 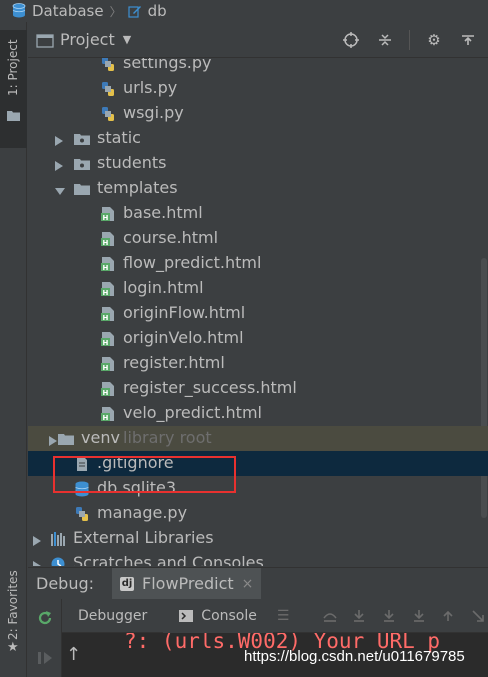 What do you see at coordinates (150, 87) in the screenshot?
I see `tree-item-label: urls.py` at bounding box center [150, 87].